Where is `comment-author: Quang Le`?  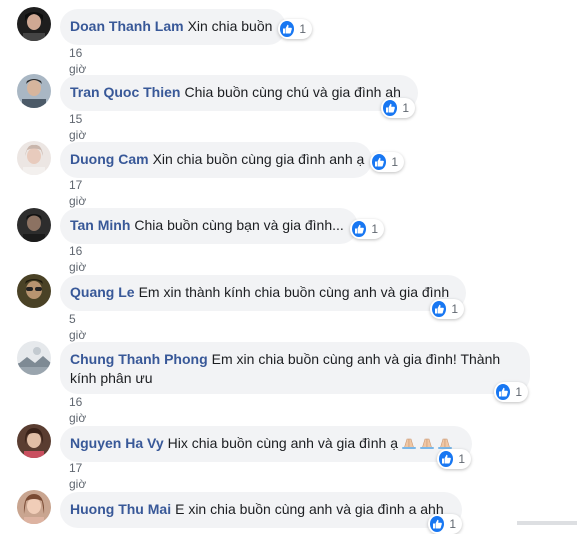 comment-author: Quang Le is located at coordinates (102, 292).